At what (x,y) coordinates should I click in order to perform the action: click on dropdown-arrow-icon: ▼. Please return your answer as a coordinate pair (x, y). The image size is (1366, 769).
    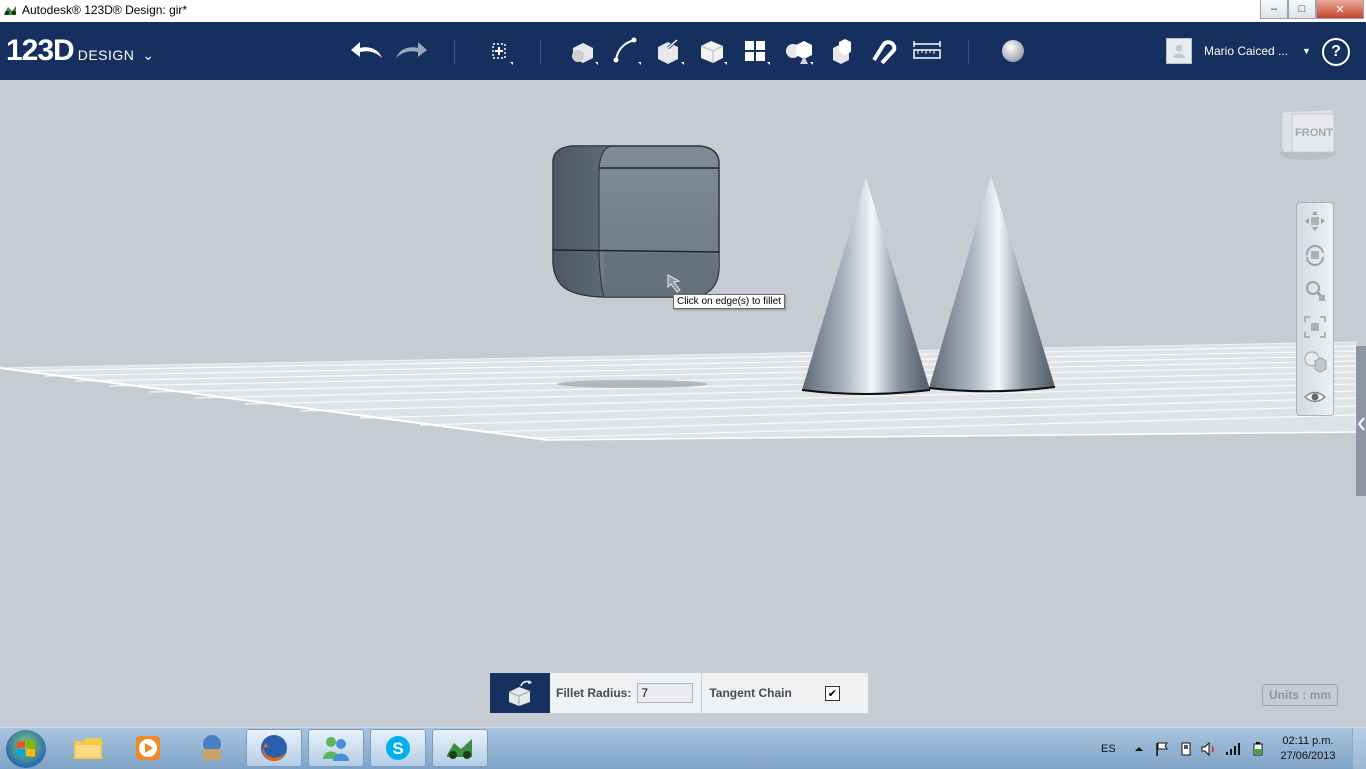
    Looking at the image, I should click on (1306, 51).